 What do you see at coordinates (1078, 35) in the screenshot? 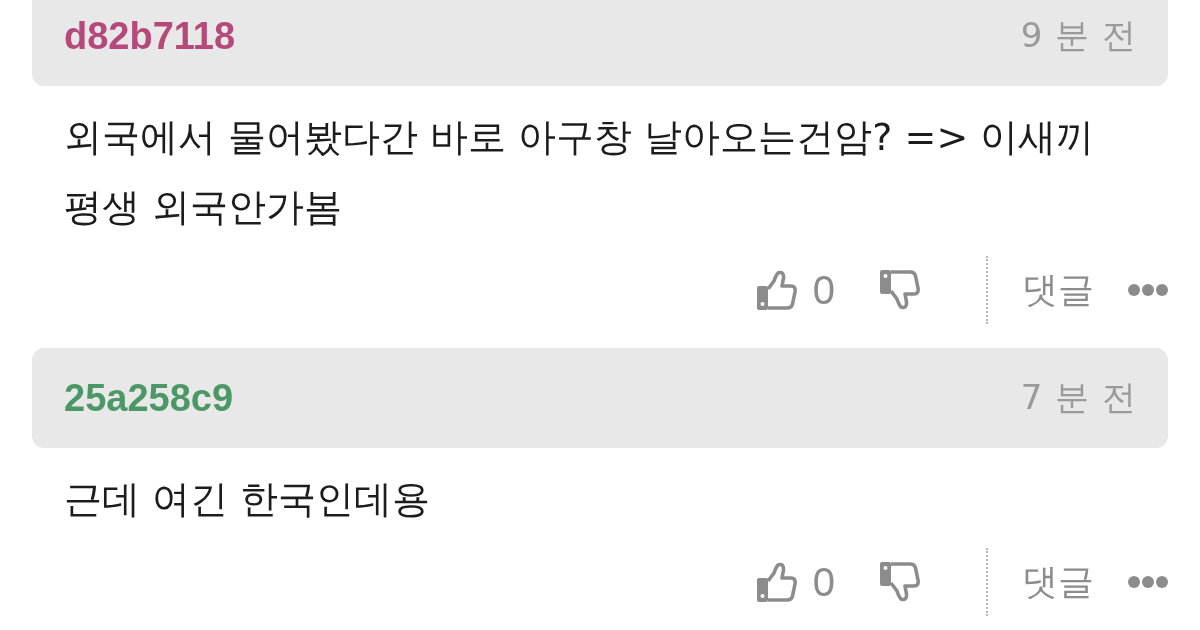
I see `timestamp: 9 분 전` at bounding box center [1078, 35].